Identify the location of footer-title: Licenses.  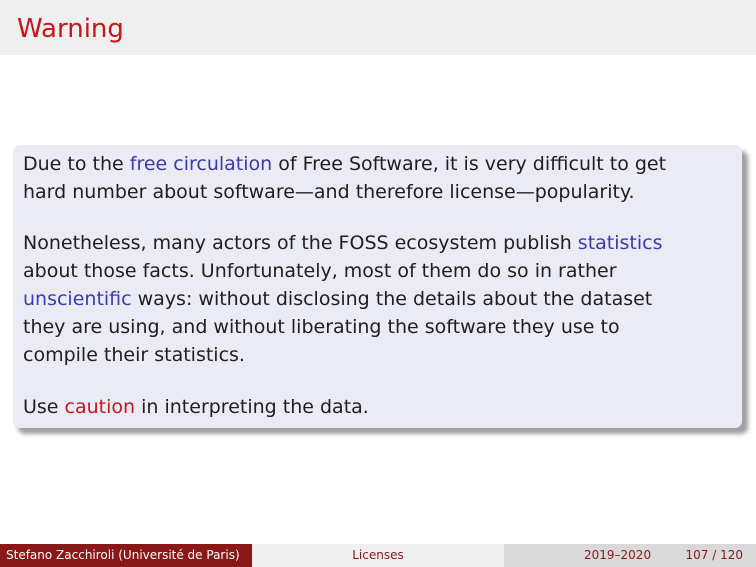
(378, 555).